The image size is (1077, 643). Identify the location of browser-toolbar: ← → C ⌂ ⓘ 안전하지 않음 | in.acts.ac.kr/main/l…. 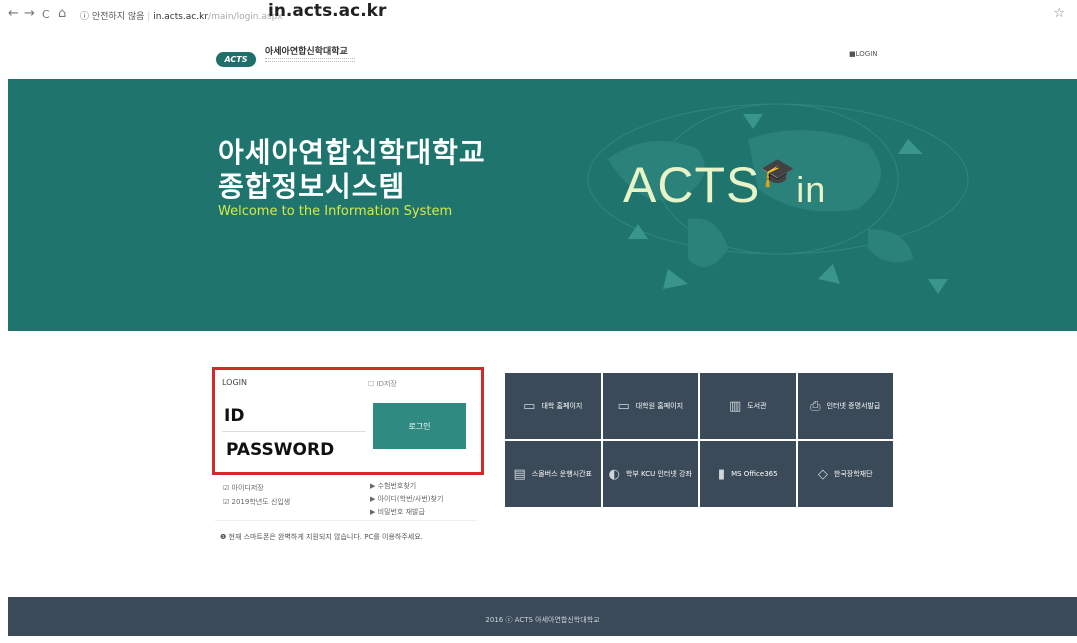
(538, 15).